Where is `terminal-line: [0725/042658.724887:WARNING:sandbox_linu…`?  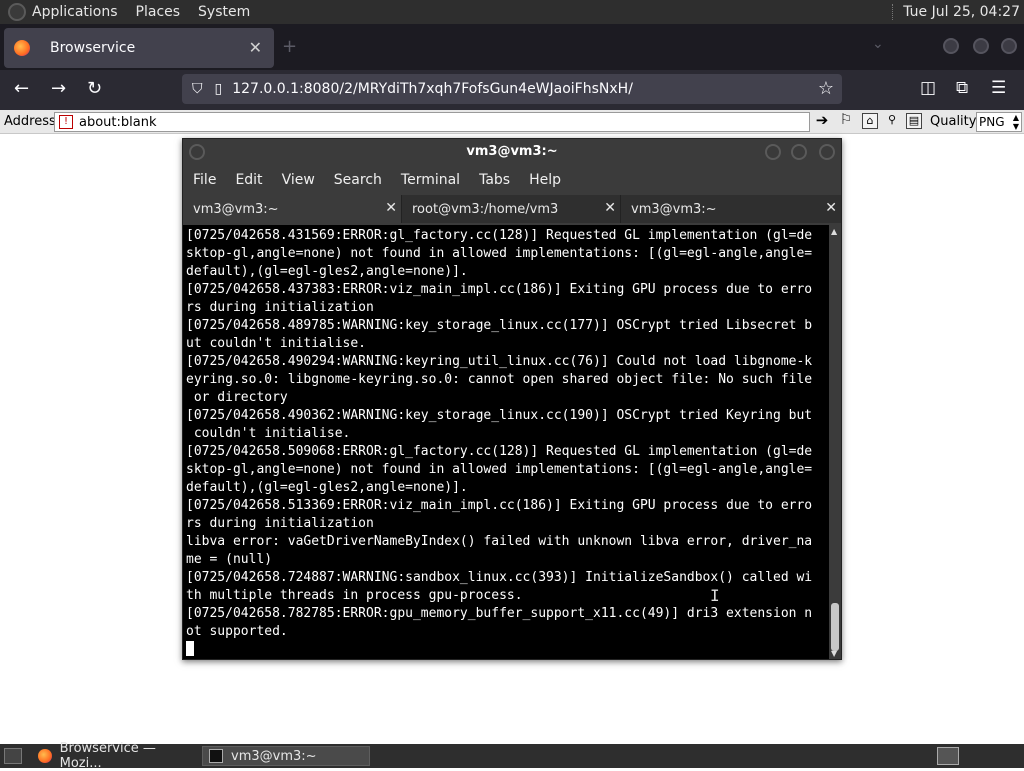 terminal-line: [0725/042658.724887:WARNING:sandbox_linu… is located at coordinates (499, 577).